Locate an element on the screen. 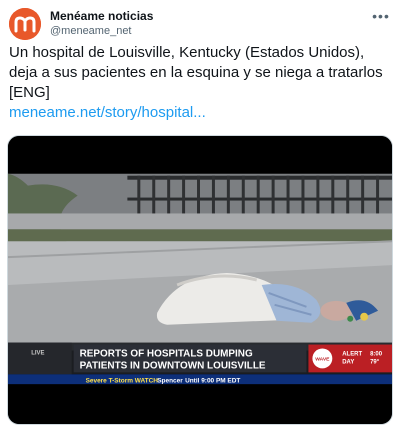 The width and height of the screenshot is (400, 430). more-options-button: ••• is located at coordinates (381, 16).